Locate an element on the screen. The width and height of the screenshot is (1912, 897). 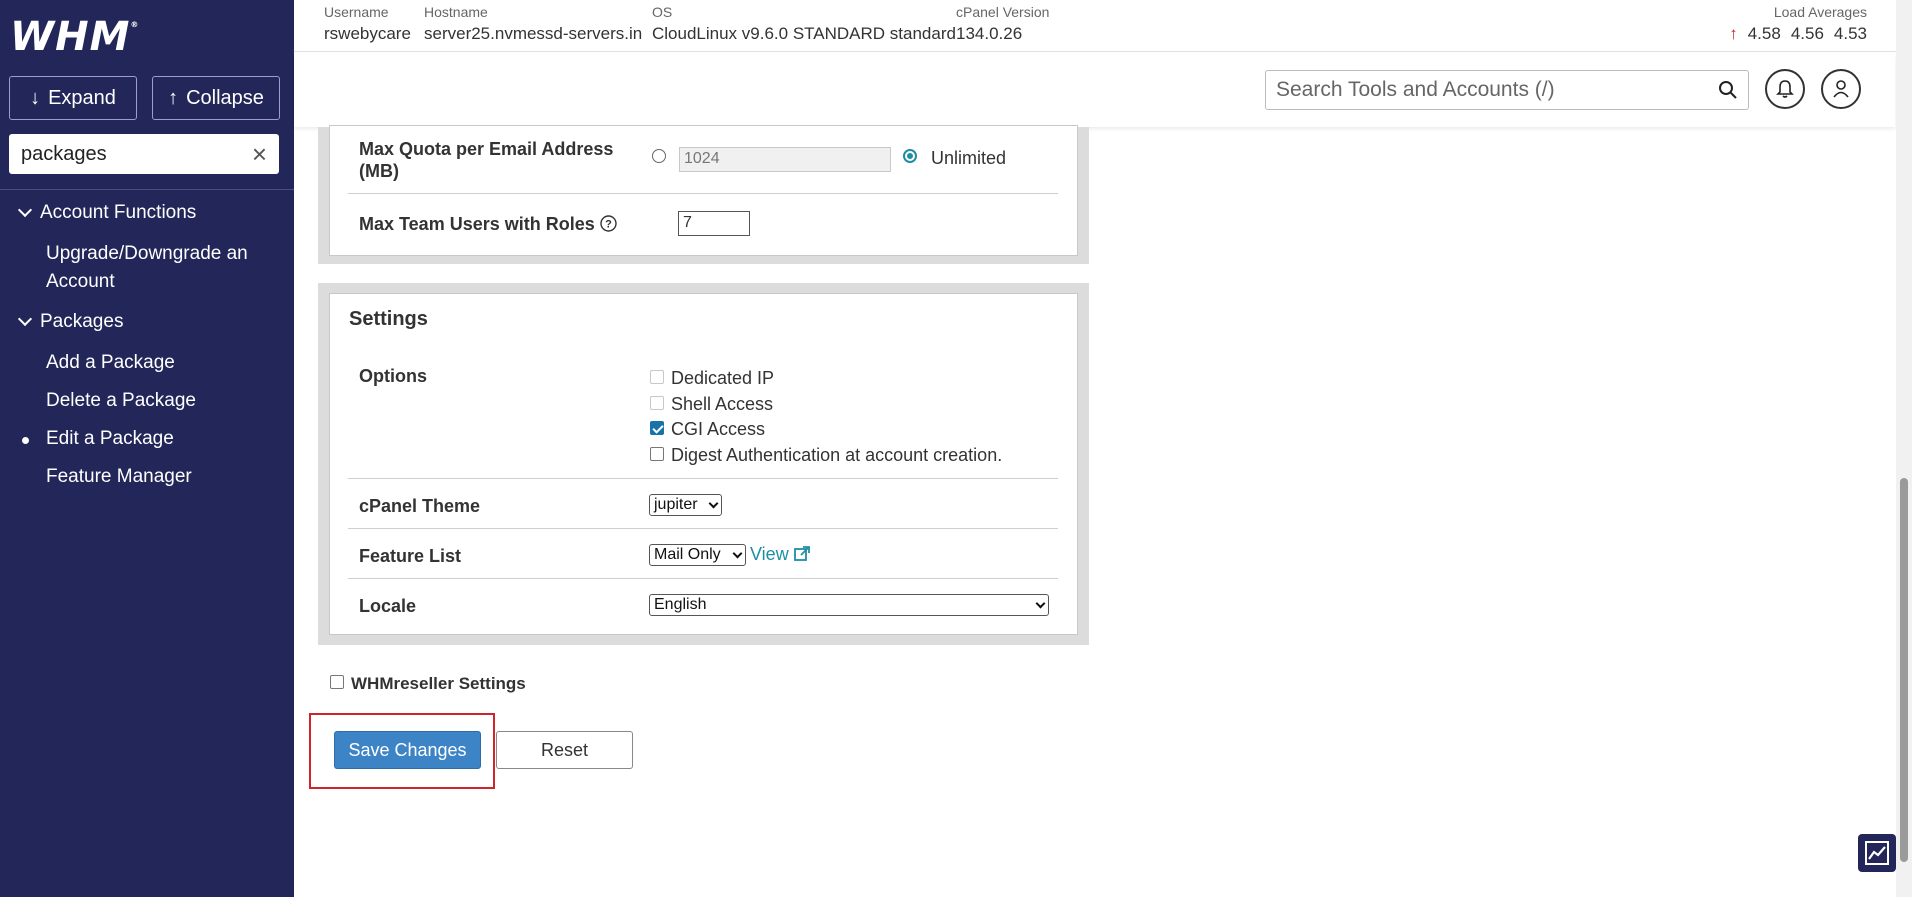
max-quota-input: 1024 is located at coordinates (785, 159).